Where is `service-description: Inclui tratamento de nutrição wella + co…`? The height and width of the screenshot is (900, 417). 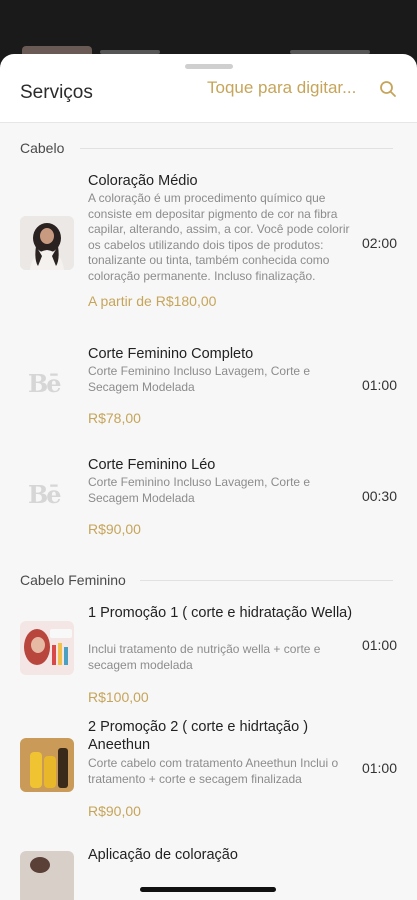
service-description: Inclui tratamento de nutrição wella + co… is located at coordinates (204, 657).